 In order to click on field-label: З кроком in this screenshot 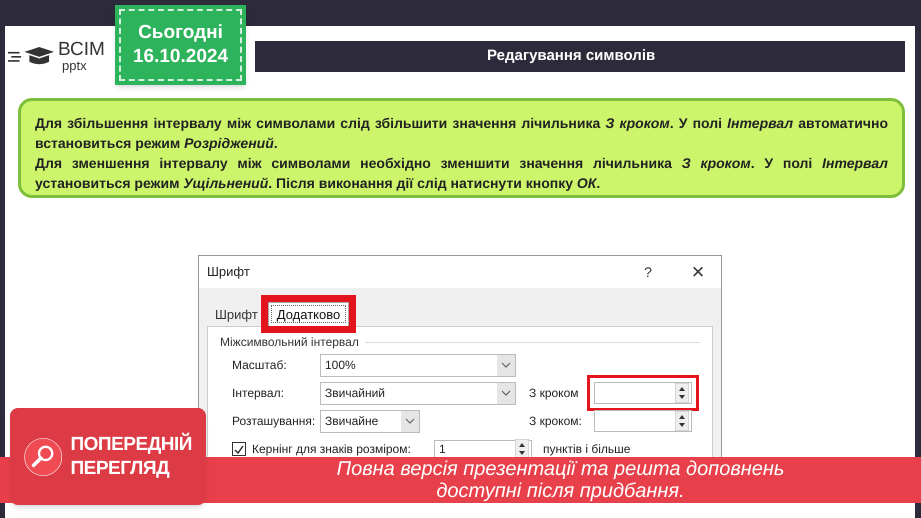, I will do `click(554, 393)`.